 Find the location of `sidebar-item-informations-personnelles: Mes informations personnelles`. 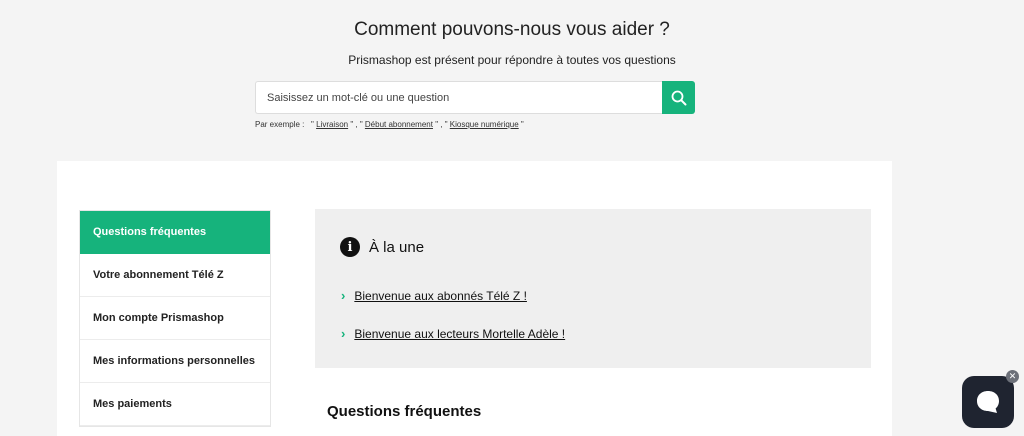

sidebar-item-informations-personnelles: Mes informations personnelles is located at coordinates (175, 361).